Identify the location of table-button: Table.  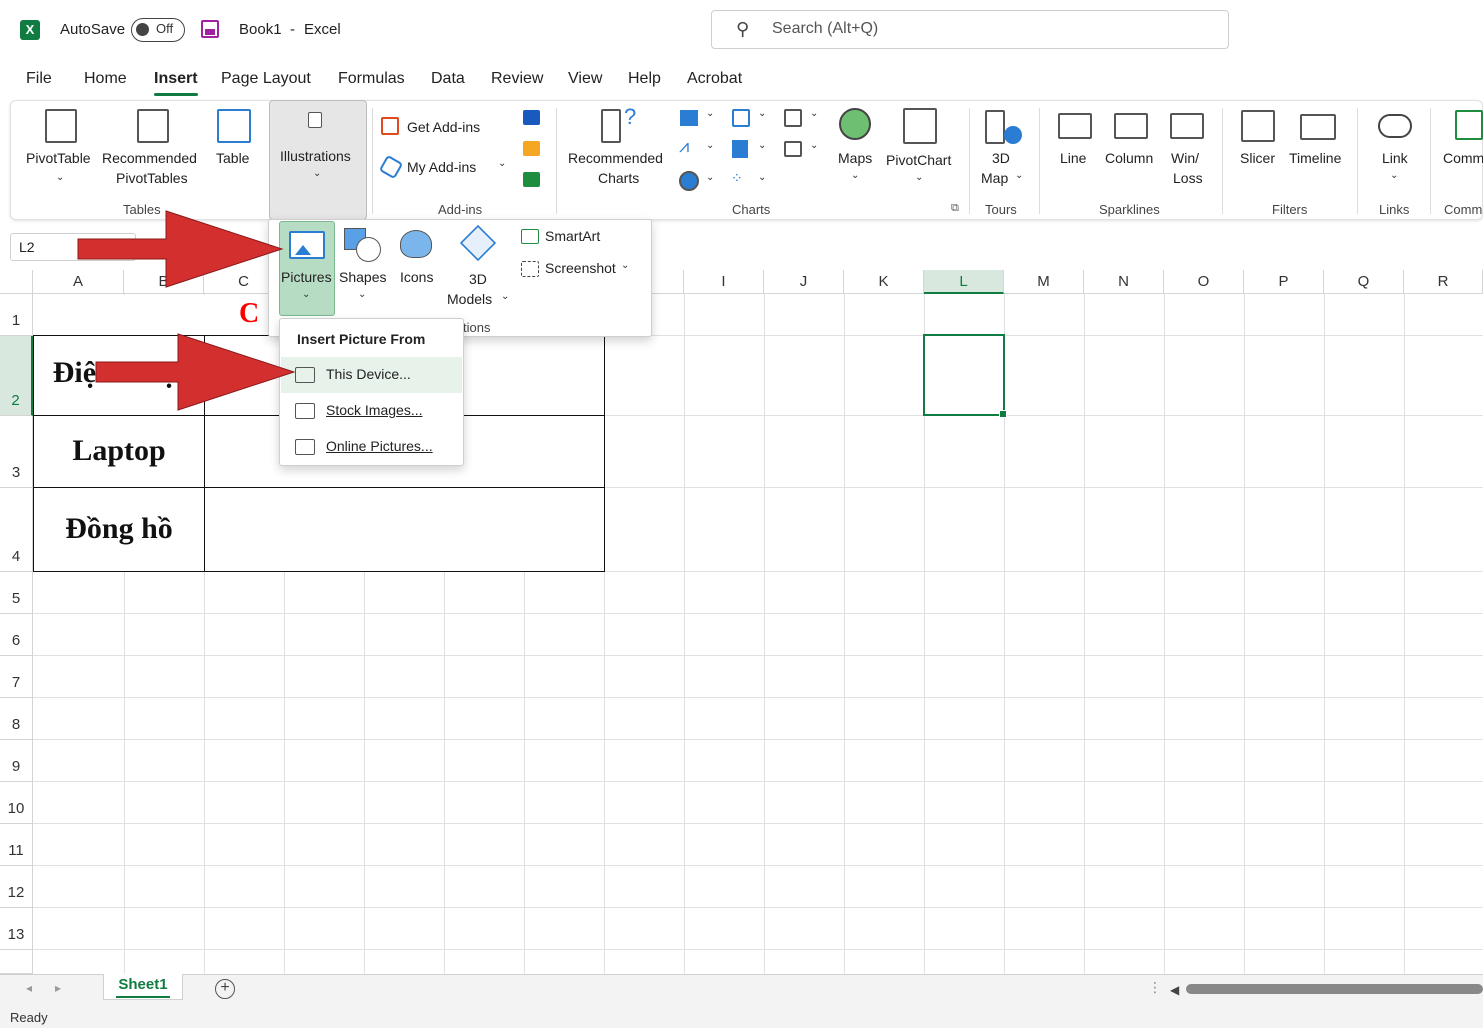
(232, 158).